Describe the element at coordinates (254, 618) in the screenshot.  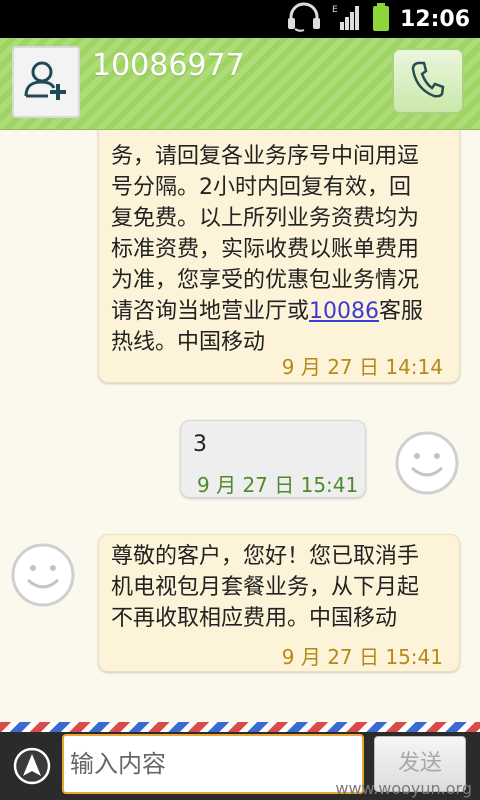
I see `message-line: 不再收取相应费用。中国移动` at that location.